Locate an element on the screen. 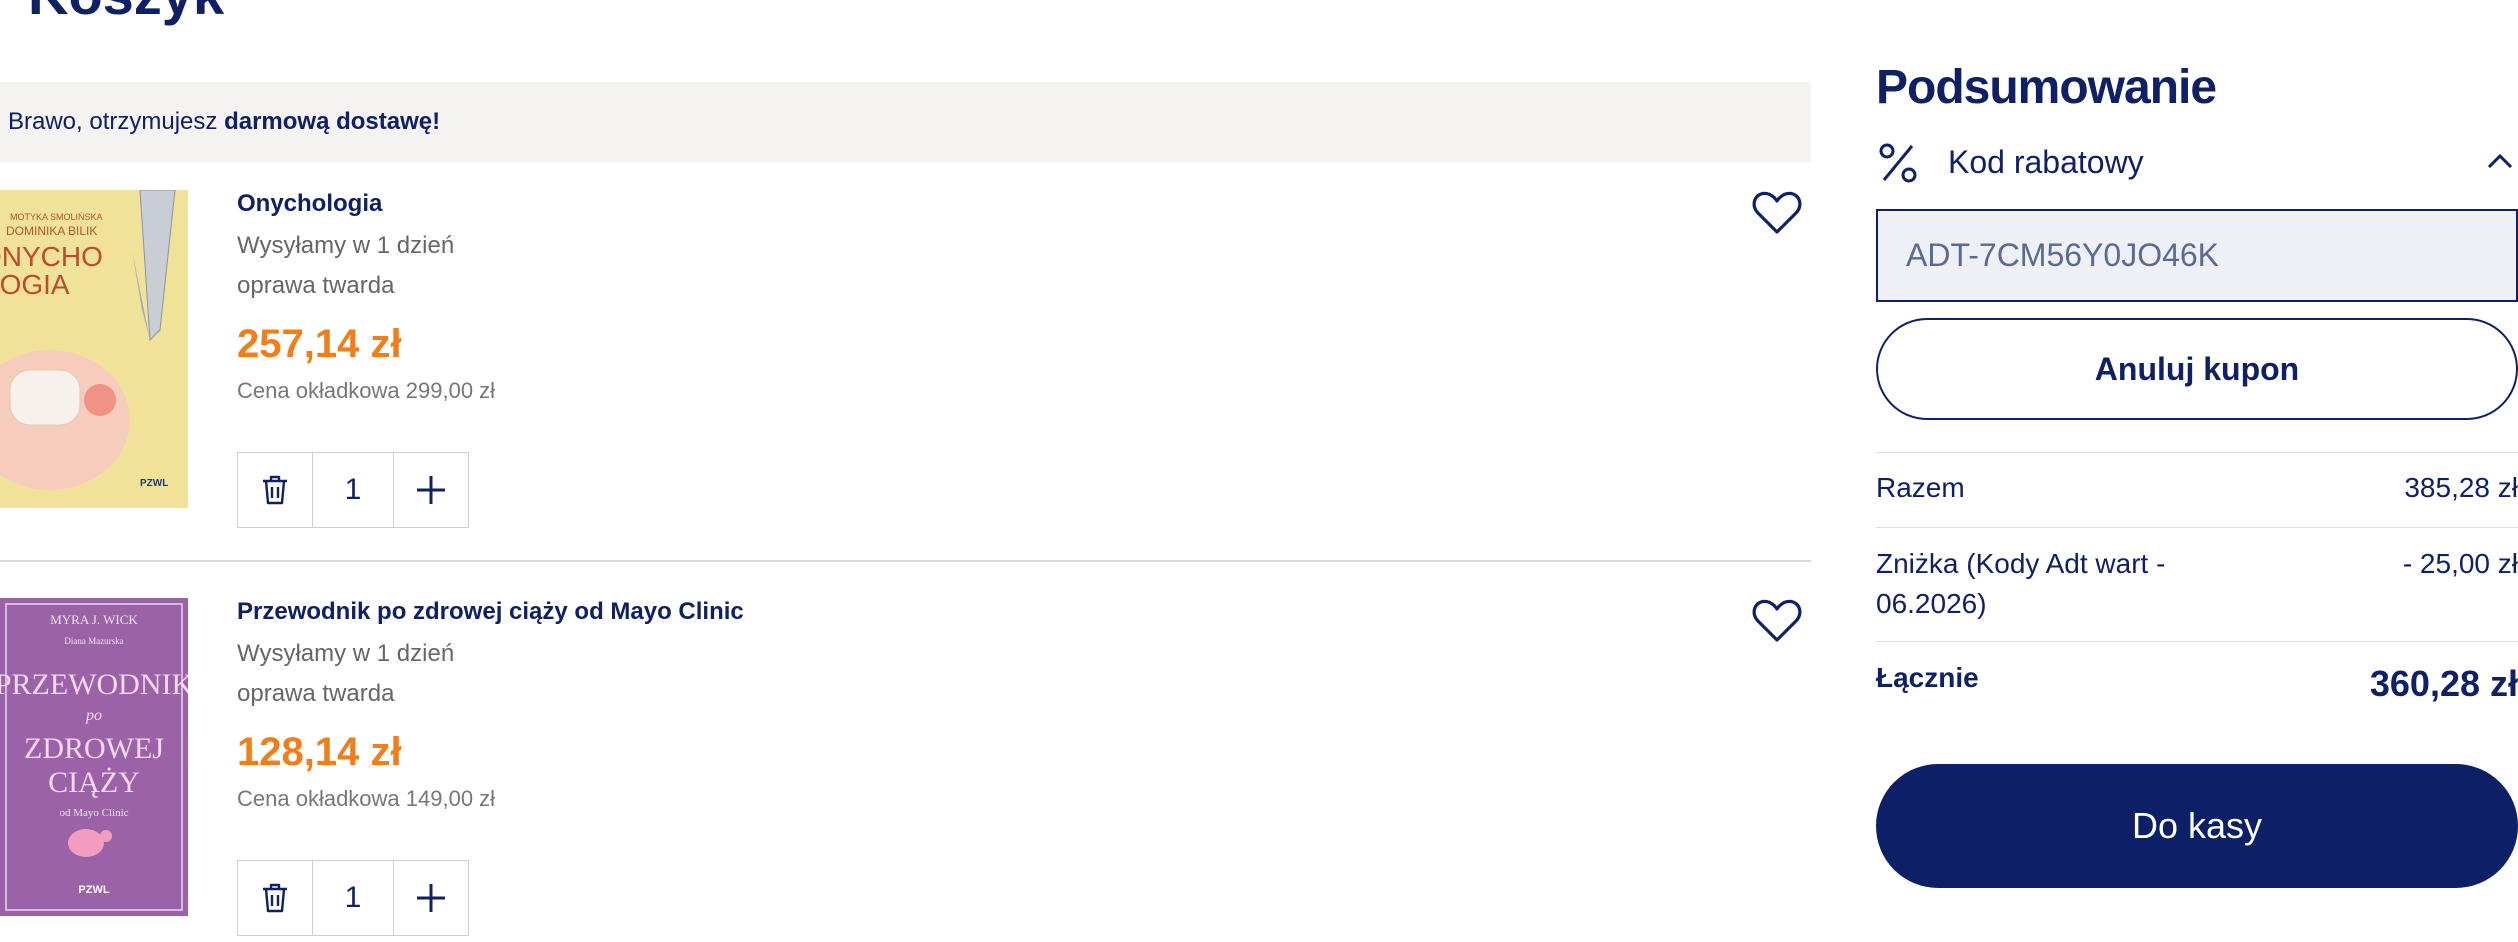 The image size is (2518, 942). cover-price: Cena okładkowa 299,00 zł is located at coordinates (366, 390).